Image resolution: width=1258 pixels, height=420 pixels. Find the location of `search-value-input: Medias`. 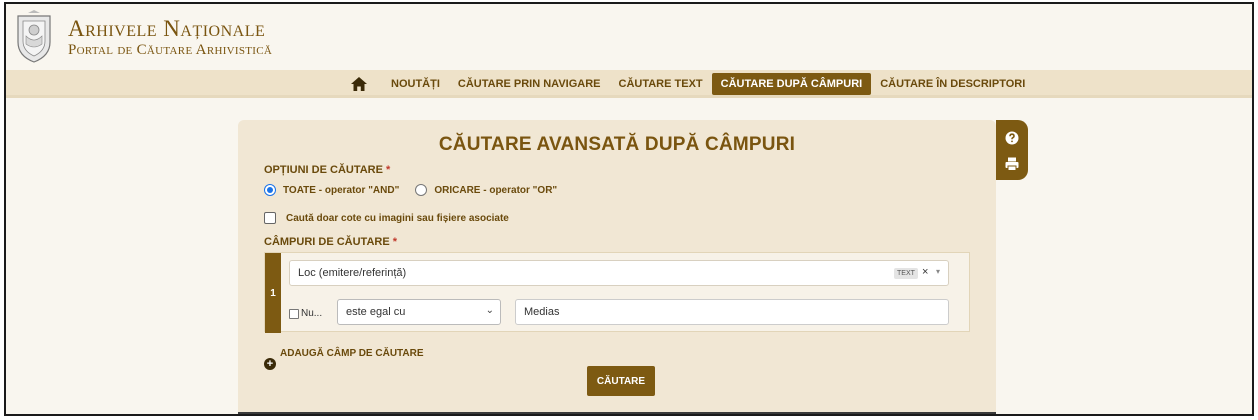

search-value-input: Medias is located at coordinates (732, 312).